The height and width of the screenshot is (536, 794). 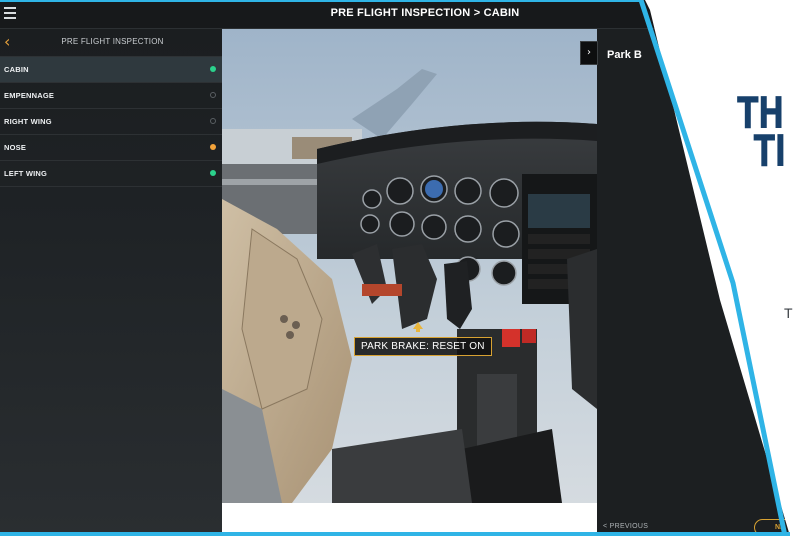 What do you see at coordinates (26, 173) in the screenshot?
I see `sidebar-item-label: LEFT WING` at bounding box center [26, 173].